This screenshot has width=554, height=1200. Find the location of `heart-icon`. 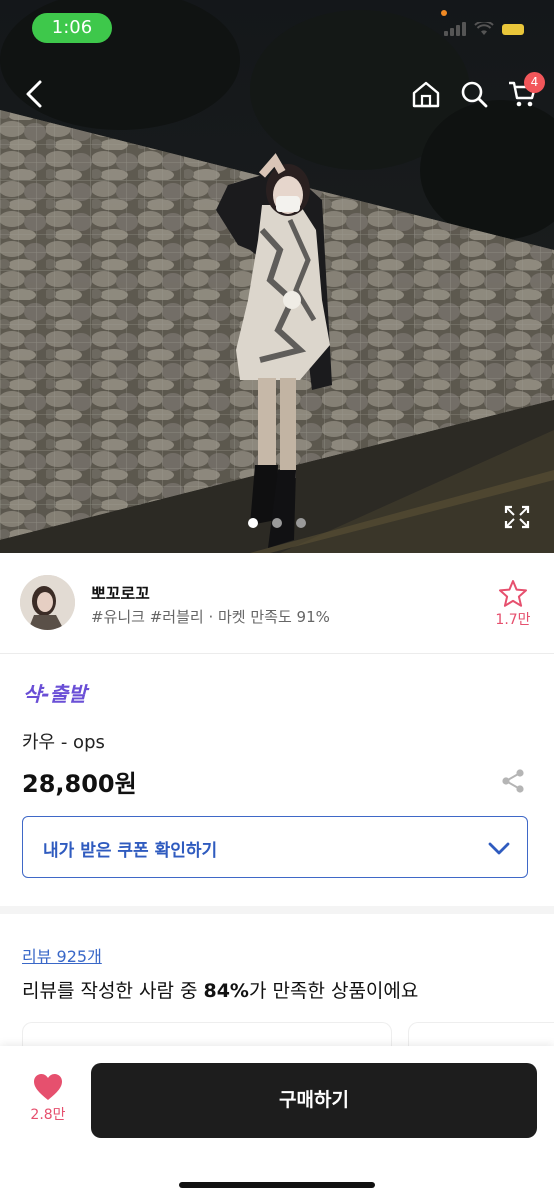

heart-icon is located at coordinates (48, 1087).